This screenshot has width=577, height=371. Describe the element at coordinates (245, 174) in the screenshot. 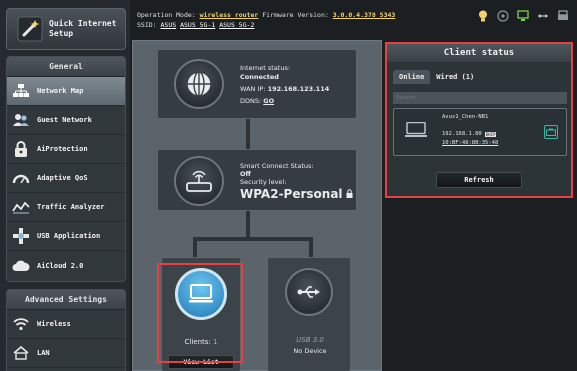

I see `smart-connect-value: Off` at that location.